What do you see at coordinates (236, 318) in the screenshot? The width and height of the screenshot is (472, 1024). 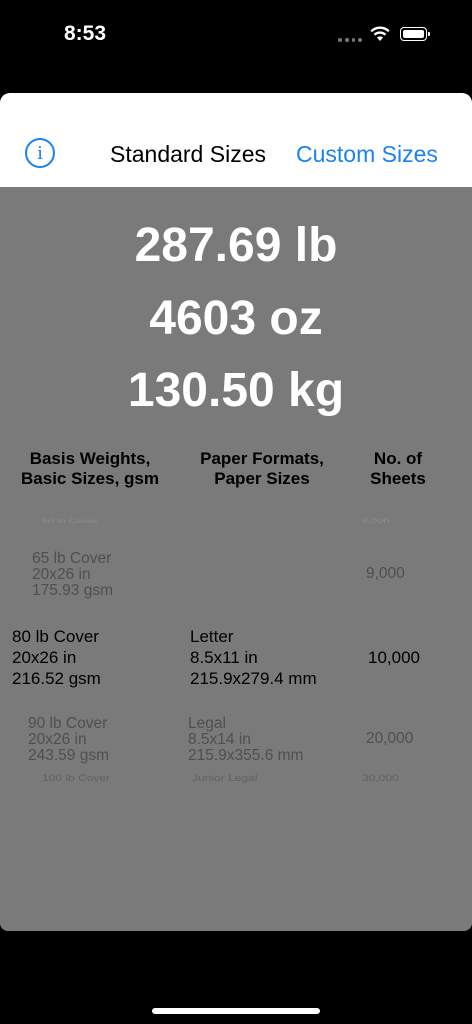 I see `result-ounces: 4603 oz` at bounding box center [236, 318].